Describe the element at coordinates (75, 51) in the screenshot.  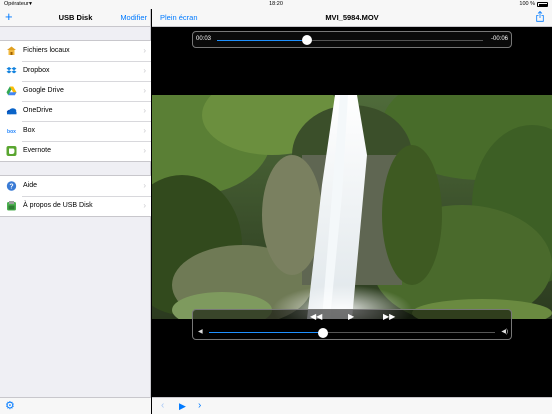
I see `sidebar-item-local-files: Fichiers locaux ›` at that location.